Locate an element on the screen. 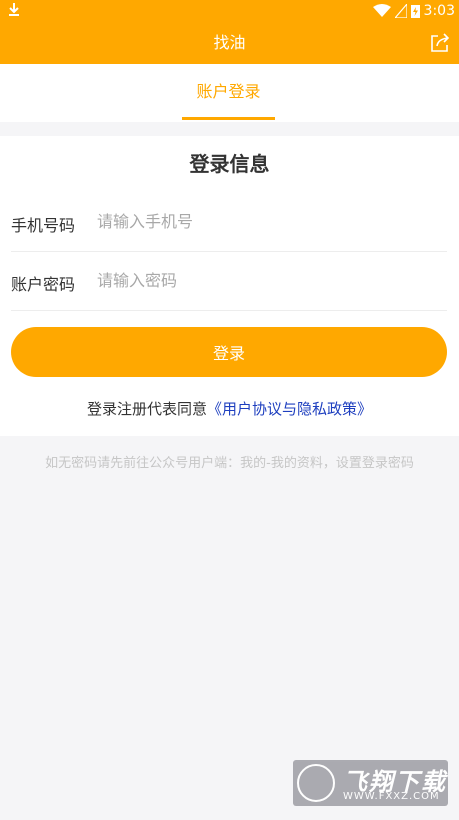 The image size is (459, 820). status-icons: 3:03 is located at coordinates (413, 11).